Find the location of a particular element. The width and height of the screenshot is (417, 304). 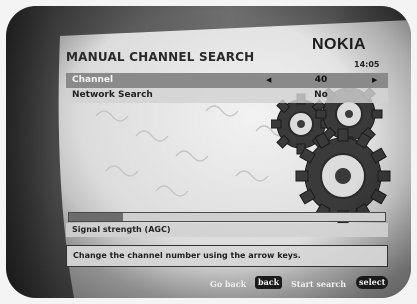

signal-strength-label: Signal strength (AGC) is located at coordinates (227, 230).